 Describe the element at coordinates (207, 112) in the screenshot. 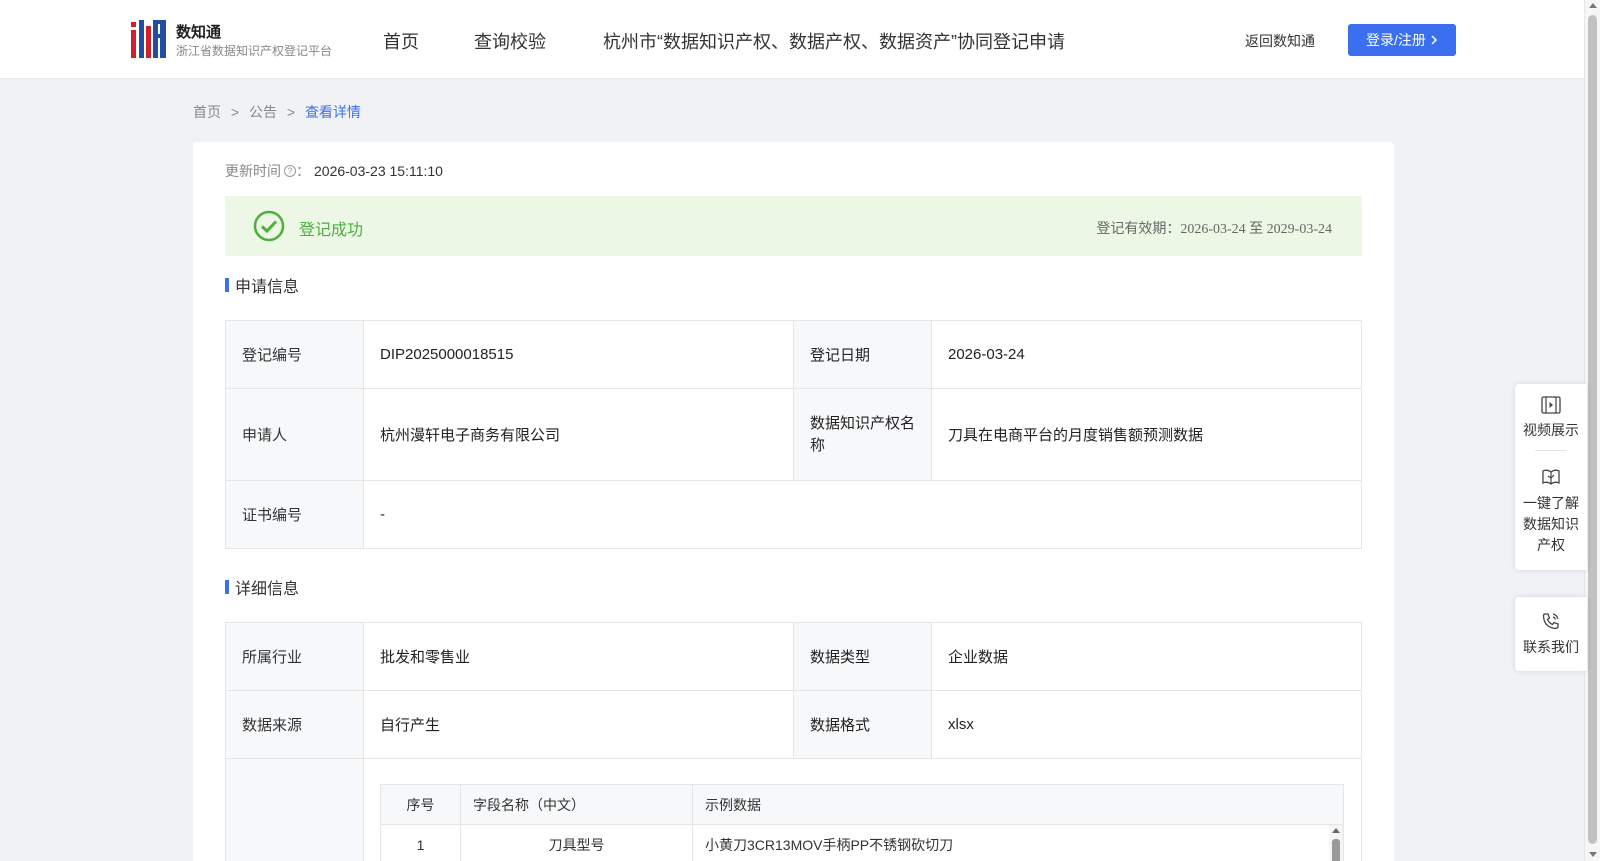

I see `breadcrumb-home: 首页` at that location.